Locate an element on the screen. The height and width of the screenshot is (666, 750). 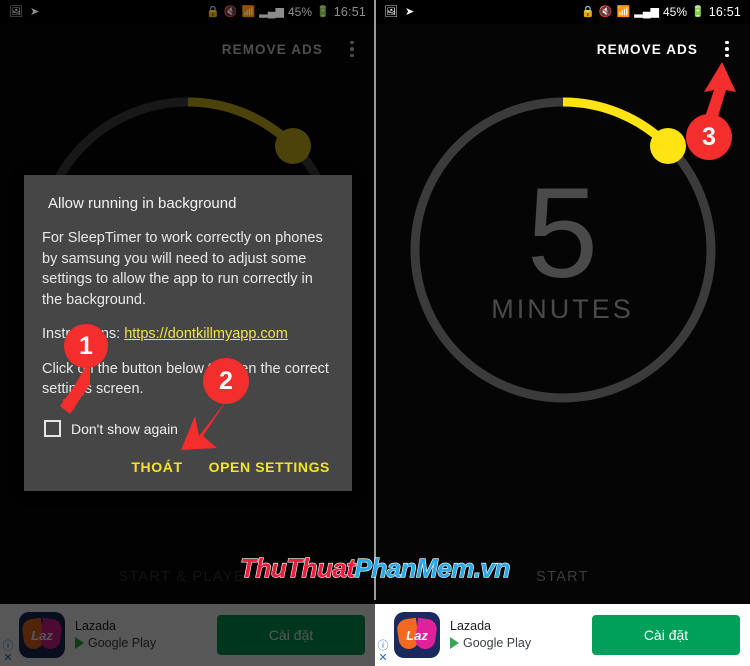
send-icon: ➤ is located at coordinates (409, 11).